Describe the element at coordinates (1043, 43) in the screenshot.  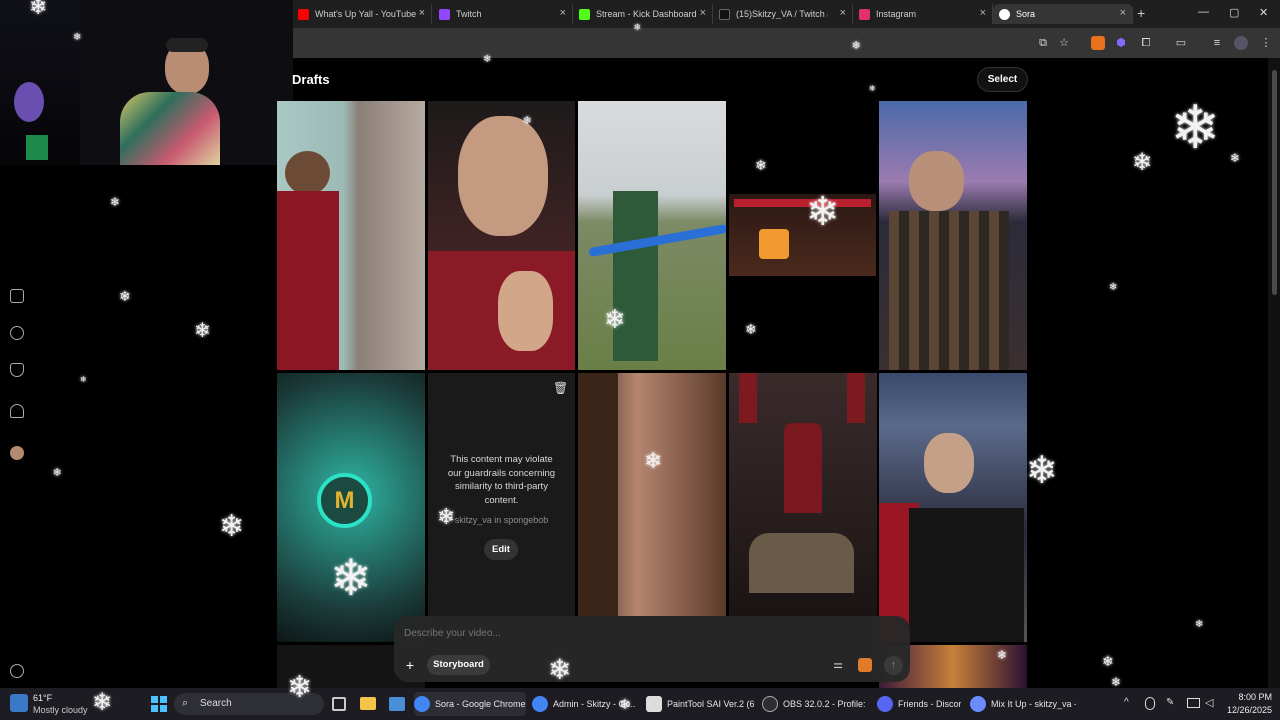
I see `cast-icon: ⧉` at that location.